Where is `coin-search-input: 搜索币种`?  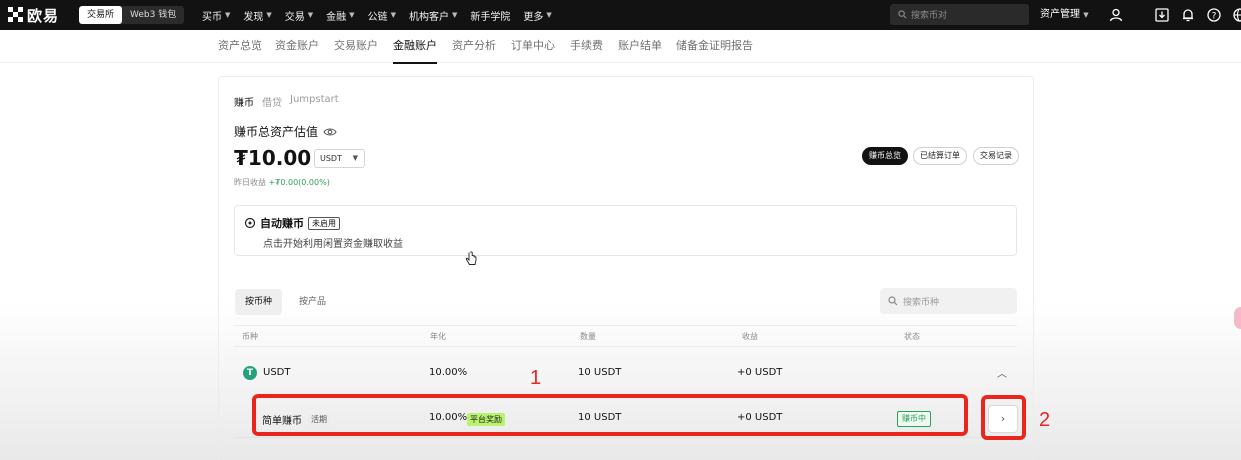
coin-search-input: 搜索币种 is located at coordinates (948, 301).